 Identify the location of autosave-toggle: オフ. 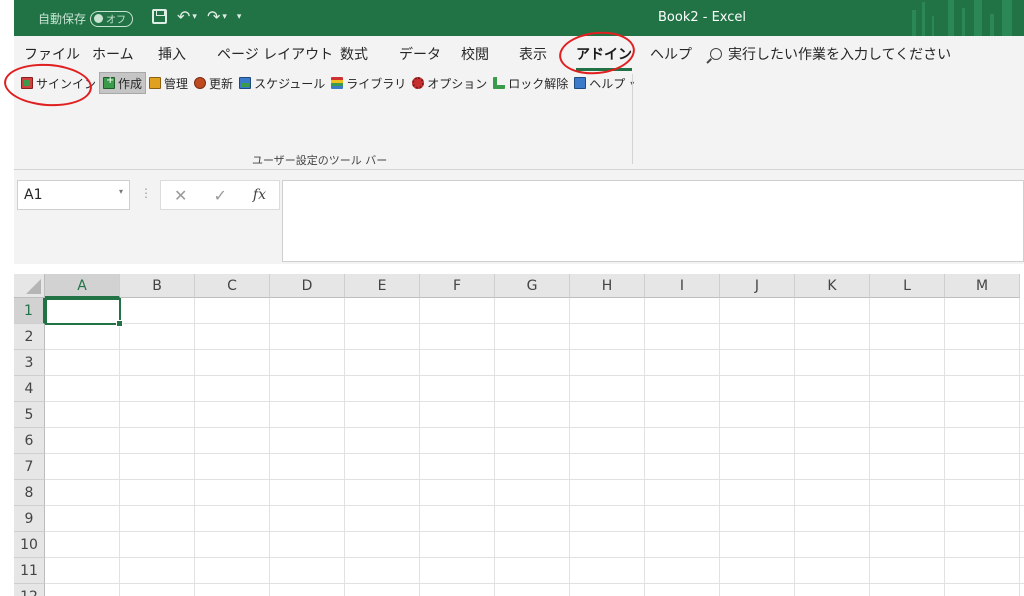
(112, 18).